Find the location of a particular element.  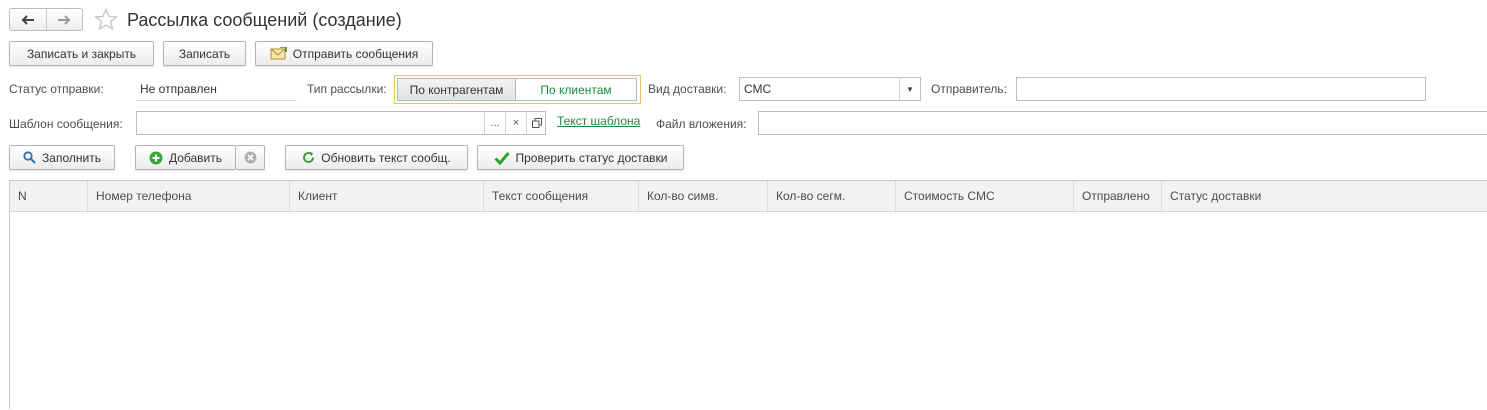

add-plus-icon is located at coordinates (156, 157).